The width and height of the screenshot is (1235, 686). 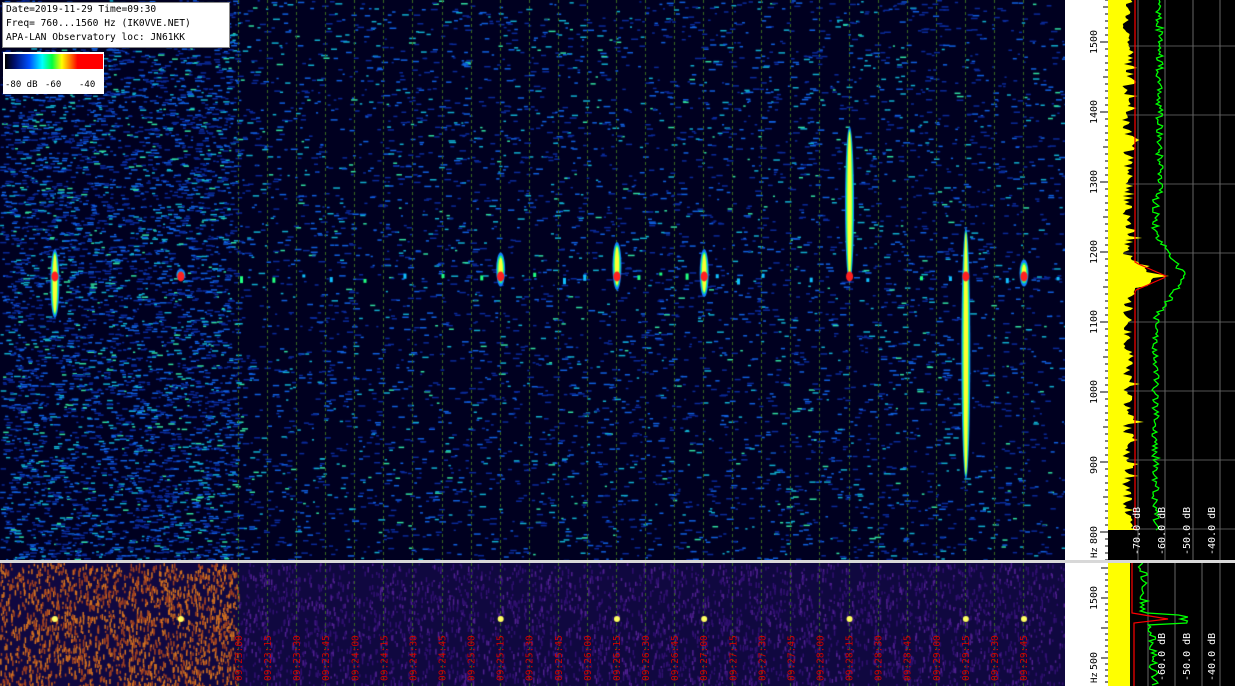 What do you see at coordinates (1171, 280) in the screenshot?
I see `spectrum-plot: -70.0 dB -60.0 dB -50.0 dB -40.0 dB` at bounding box center [1171, 280].